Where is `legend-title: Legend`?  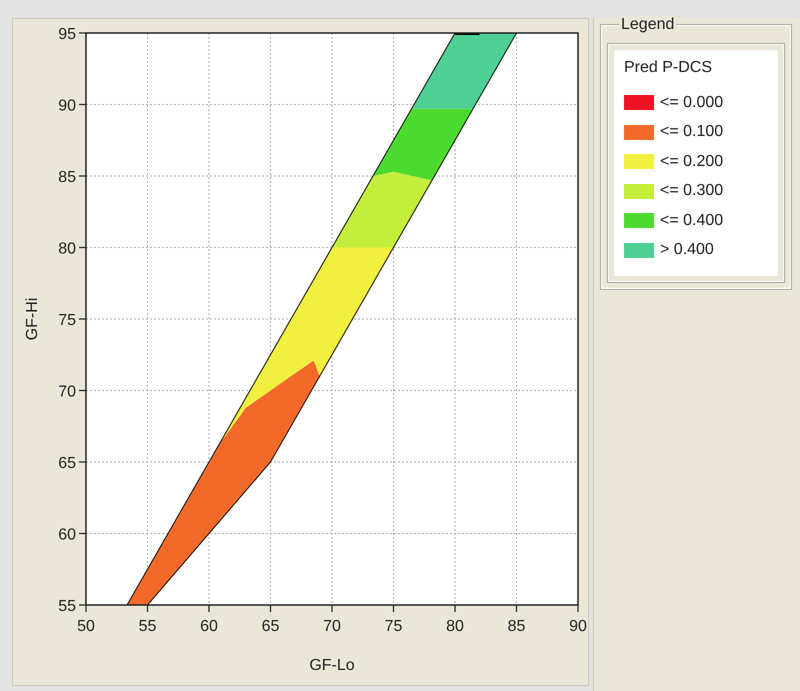 legend-title: Legend is located at coordinates (647, 25).